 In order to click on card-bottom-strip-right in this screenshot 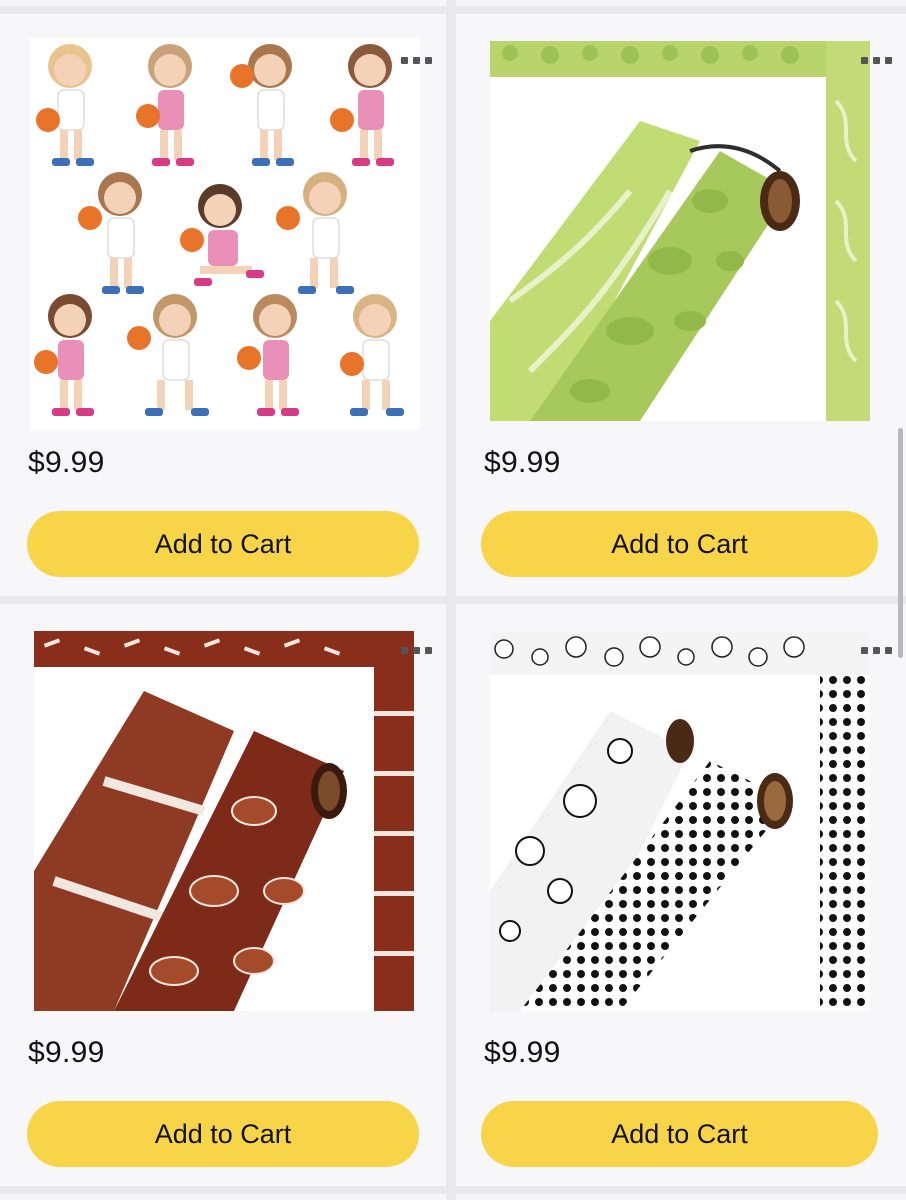, I will do `click(681, 1197)`.